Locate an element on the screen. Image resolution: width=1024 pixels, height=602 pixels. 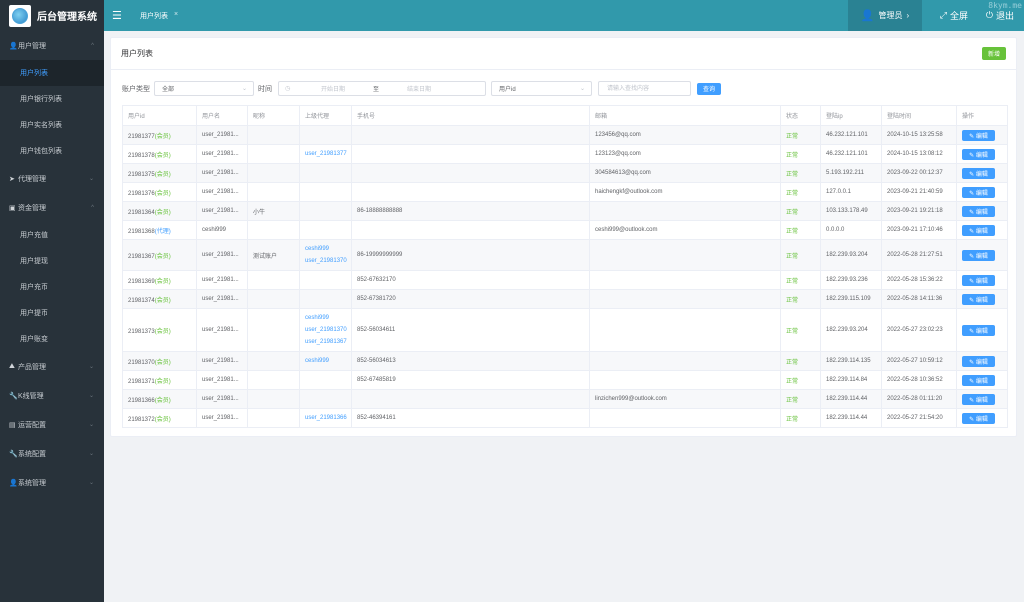
fullscreen-button: ⤢ 全屏 is located at coordinates (954, 15).